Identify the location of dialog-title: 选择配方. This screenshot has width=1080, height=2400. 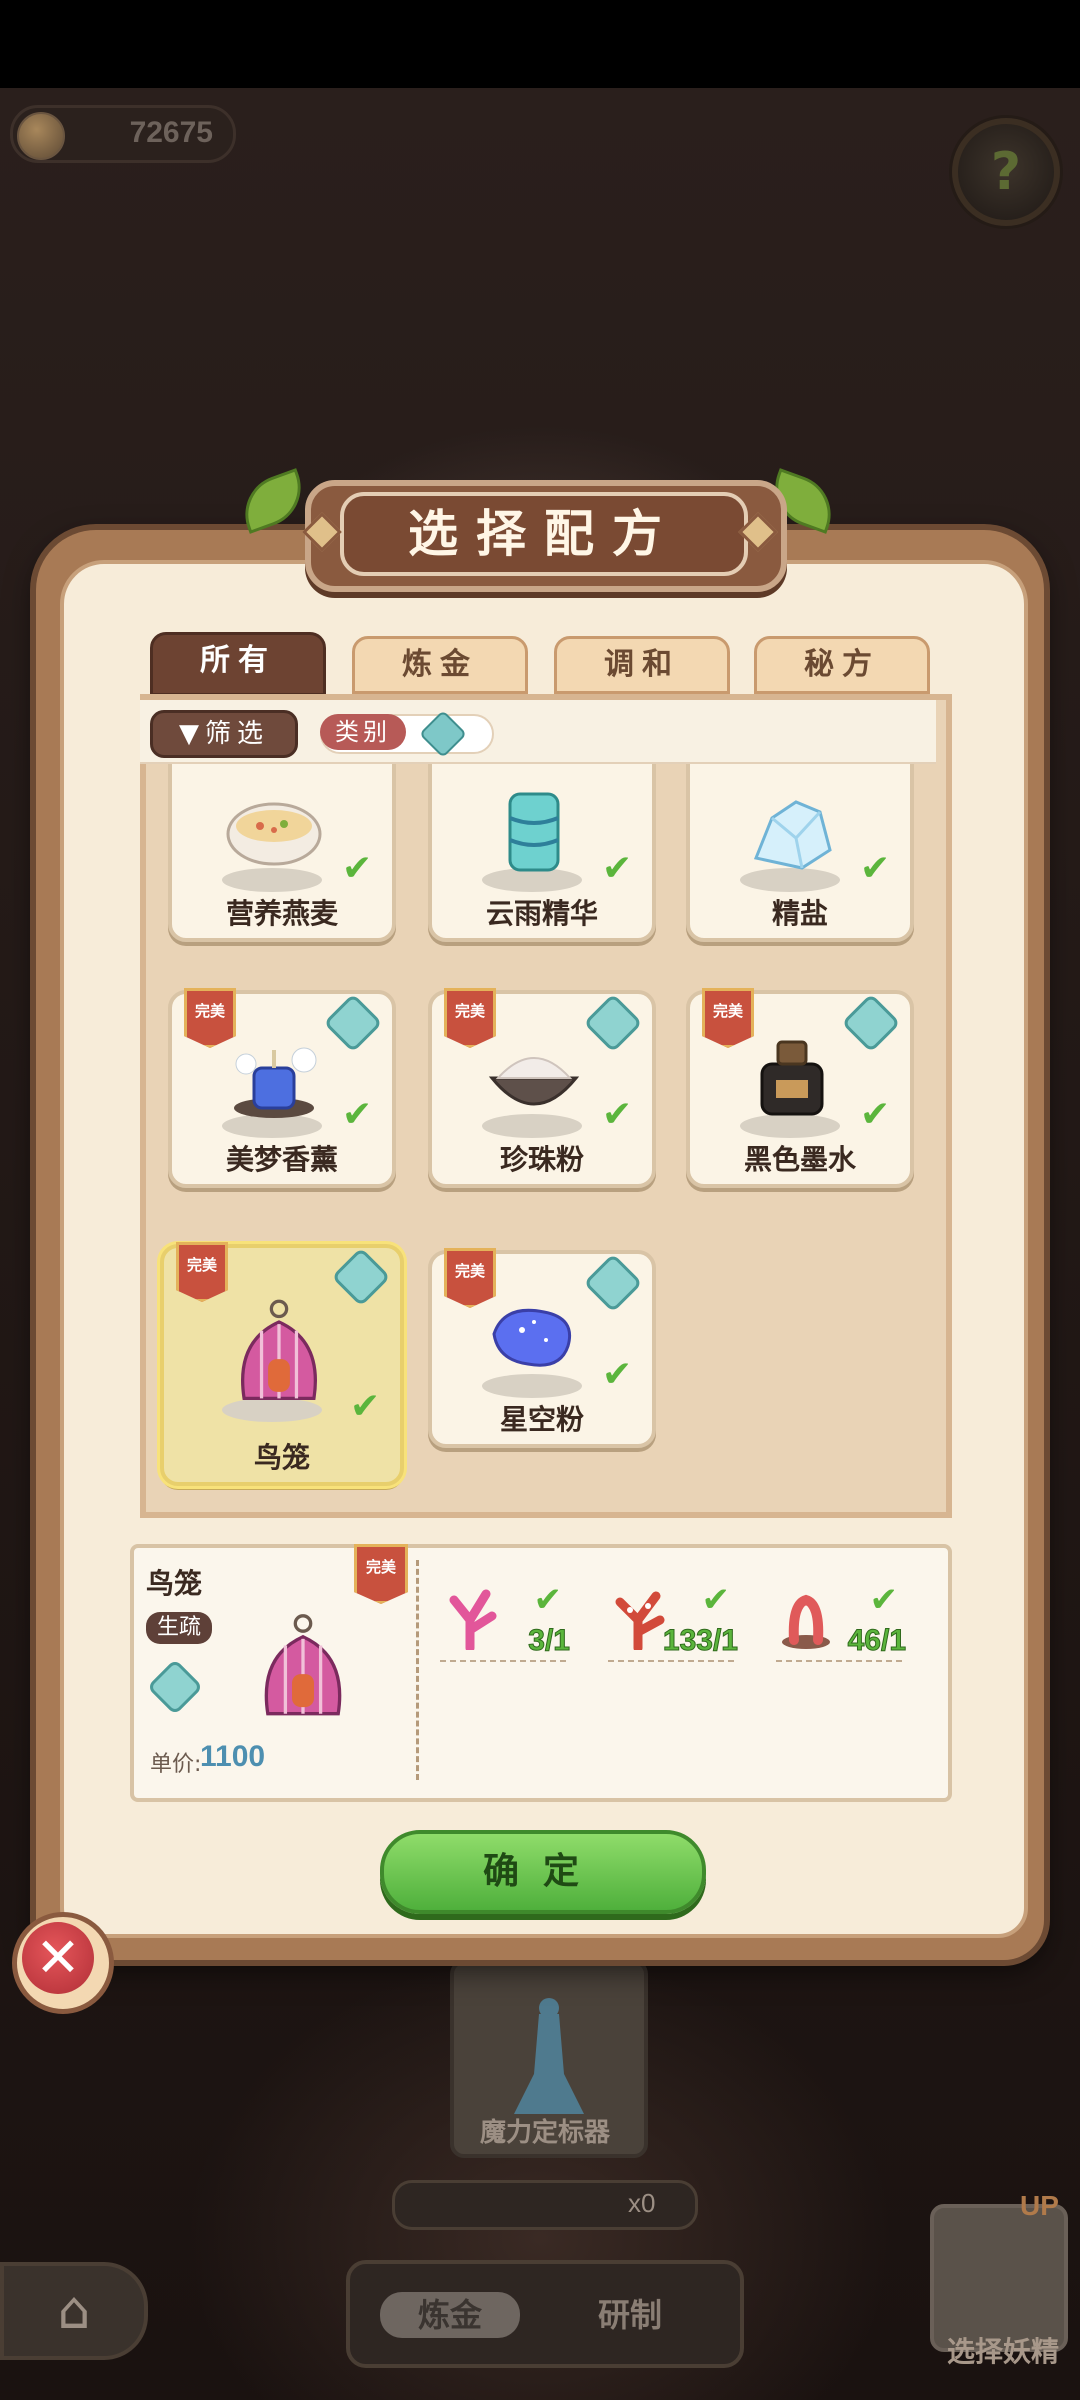
(544, 534).